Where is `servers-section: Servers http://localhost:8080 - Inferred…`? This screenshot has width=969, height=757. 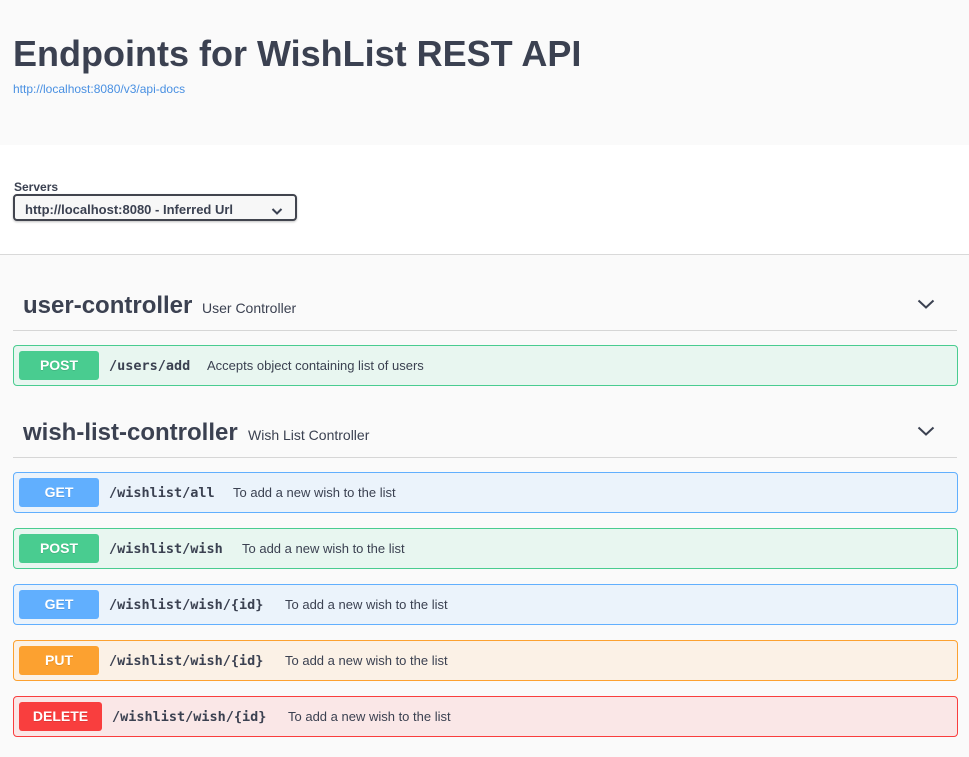 servers-section: Servers http://localhost:8080 - Inferred… is located at coordinates (484, 200).